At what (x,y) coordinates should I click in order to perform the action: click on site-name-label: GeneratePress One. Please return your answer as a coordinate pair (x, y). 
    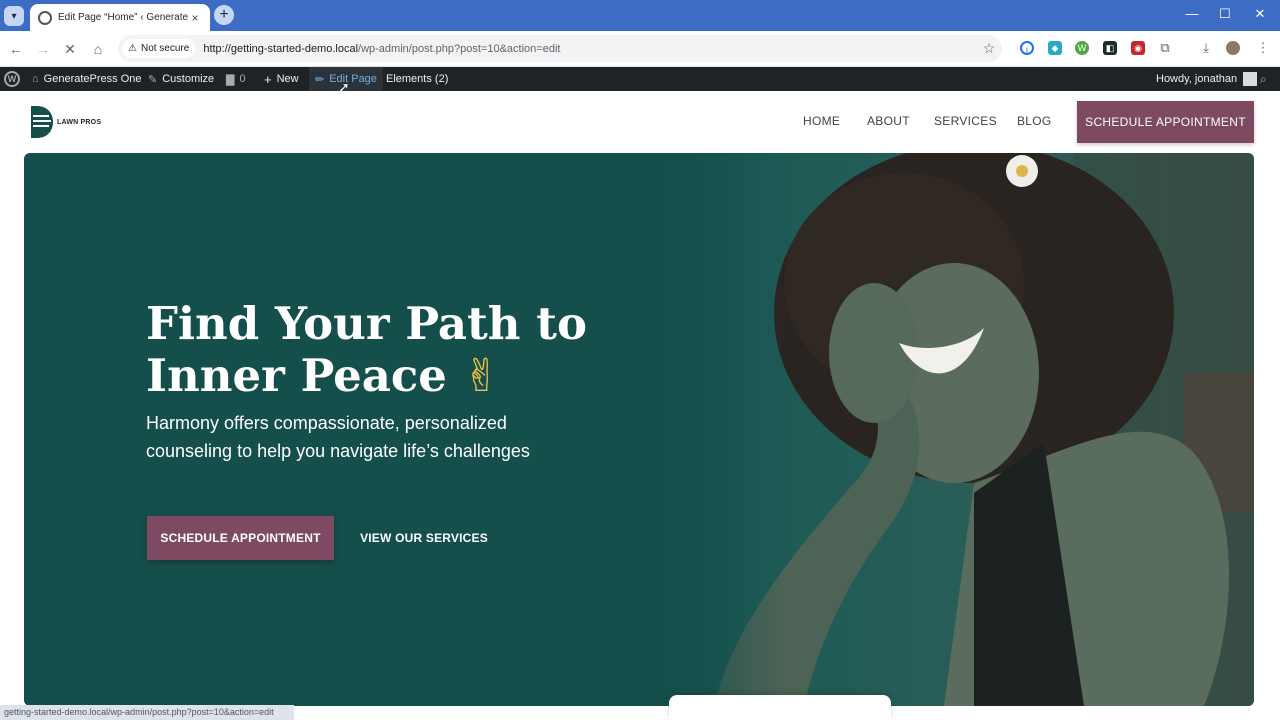
    Looking at the image, I should click on (92, 79).